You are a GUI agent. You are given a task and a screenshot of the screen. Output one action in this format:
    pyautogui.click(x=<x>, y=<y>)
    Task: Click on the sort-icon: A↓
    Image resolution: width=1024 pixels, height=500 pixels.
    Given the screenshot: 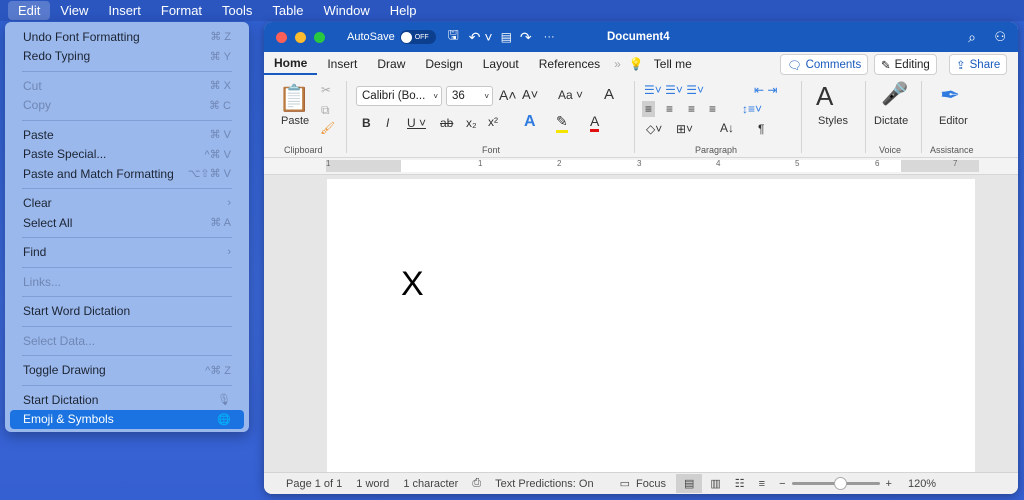 What is the action you would take?
    pyautogui.click(x=727, y=128)
    